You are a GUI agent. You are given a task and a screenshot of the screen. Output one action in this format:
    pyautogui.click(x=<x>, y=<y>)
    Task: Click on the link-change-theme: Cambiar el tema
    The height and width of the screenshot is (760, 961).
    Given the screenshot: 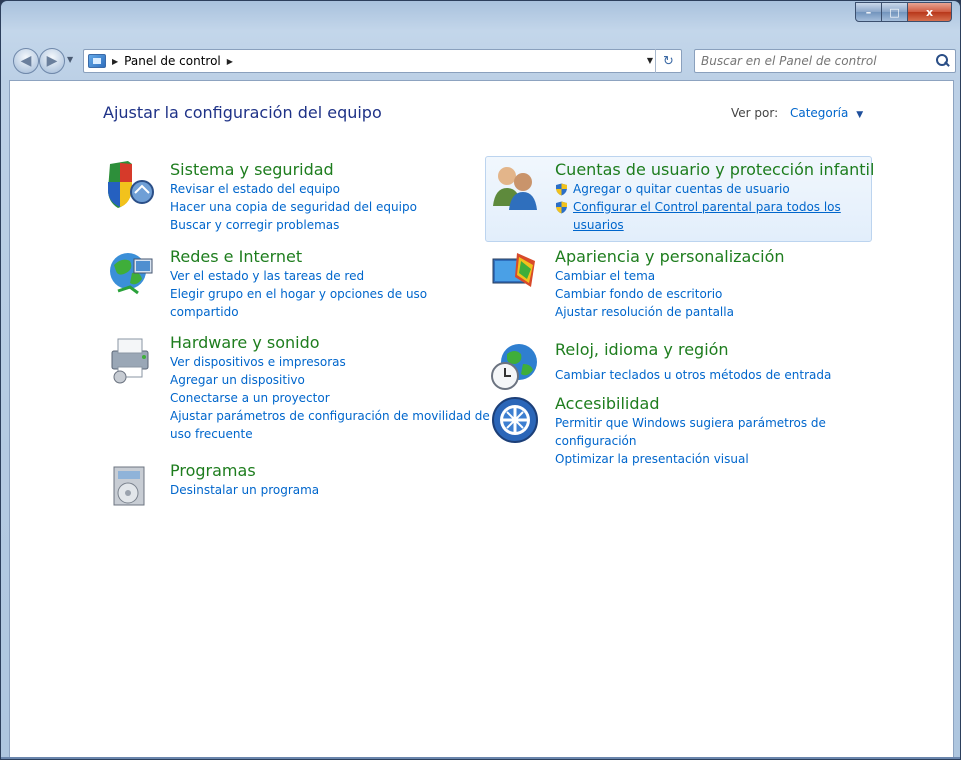 What is the action you would take?
    pyautogui.click(x=715, y=276)
    